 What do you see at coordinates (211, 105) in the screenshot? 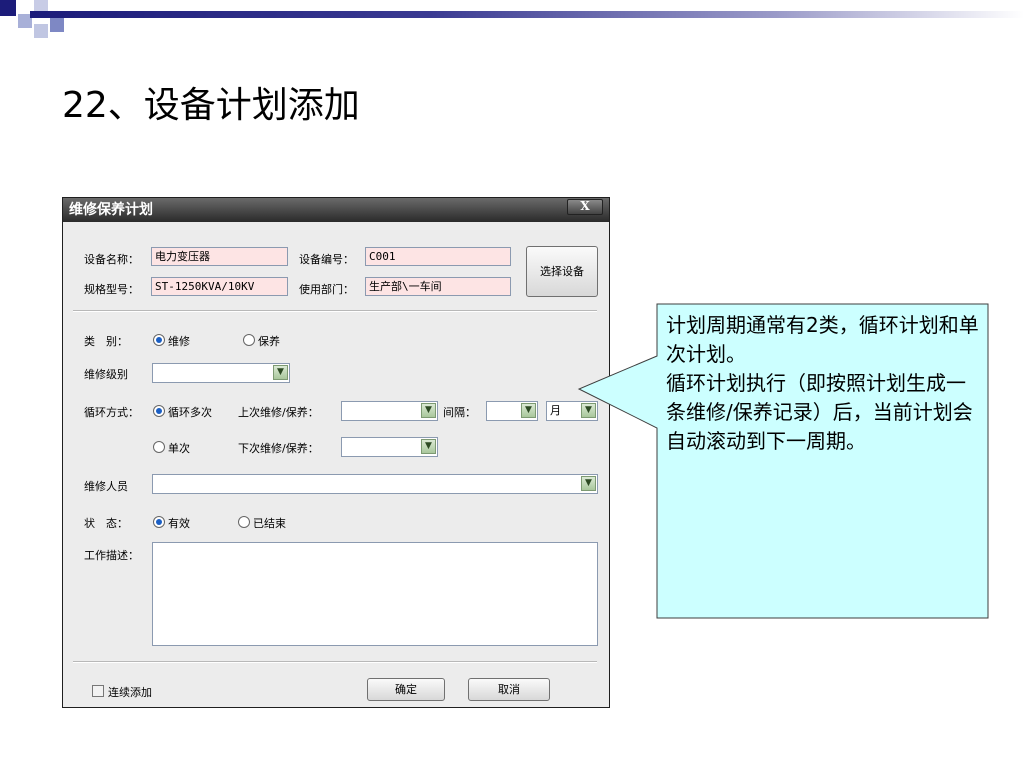
I see `slide-title: 22、设备计划添加` at bounding box center [211, 105].